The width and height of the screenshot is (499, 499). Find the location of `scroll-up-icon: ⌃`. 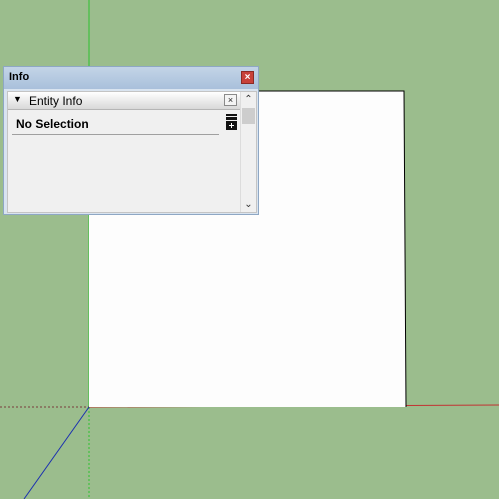

scroll-up-icon: ⌃ is located at coordinates (248, 99).